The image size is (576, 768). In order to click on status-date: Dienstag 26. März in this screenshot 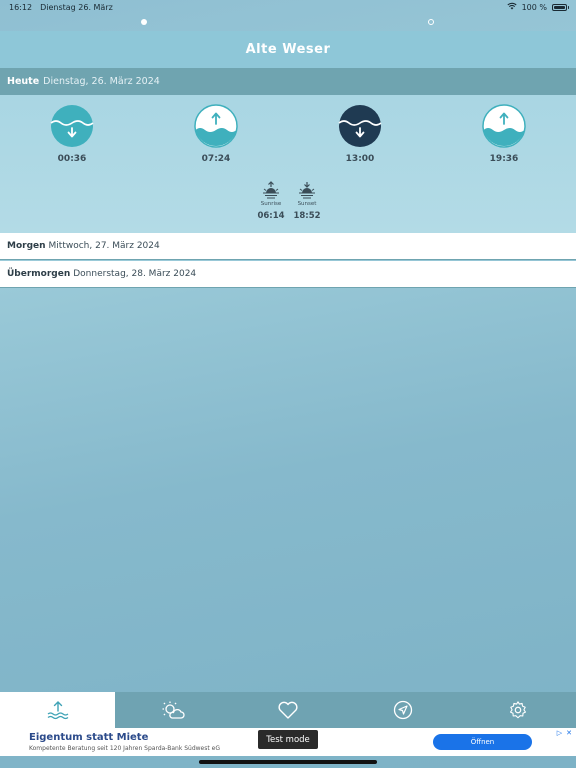, I will do `click(76, 7)`.